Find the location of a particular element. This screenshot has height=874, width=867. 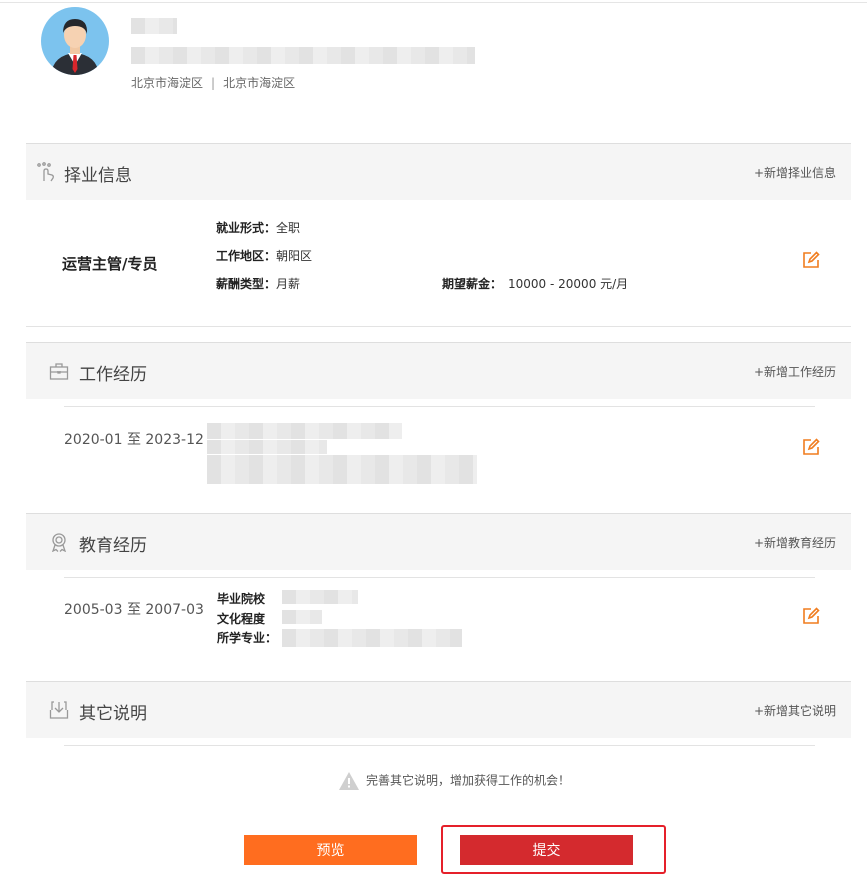

major-redacted is located at coordinates (372, 638).